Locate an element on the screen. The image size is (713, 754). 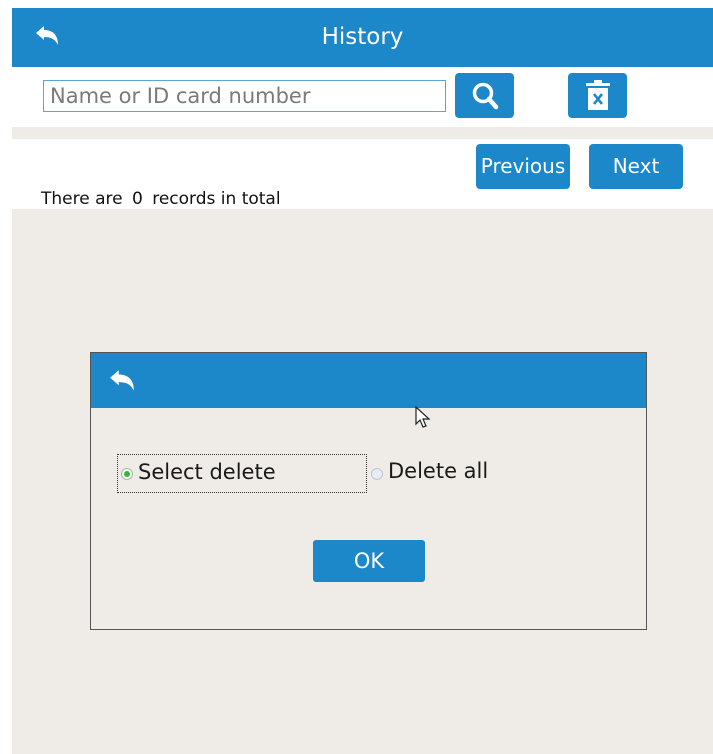
title-bar: History is located at coordinates (362, 37).